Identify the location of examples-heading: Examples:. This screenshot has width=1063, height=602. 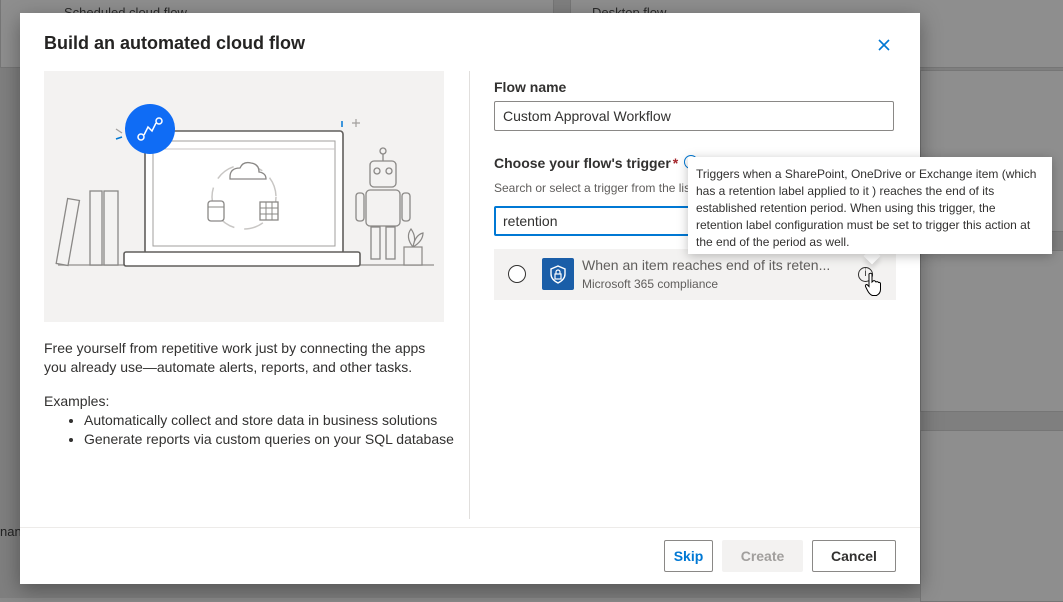
(77, 401).